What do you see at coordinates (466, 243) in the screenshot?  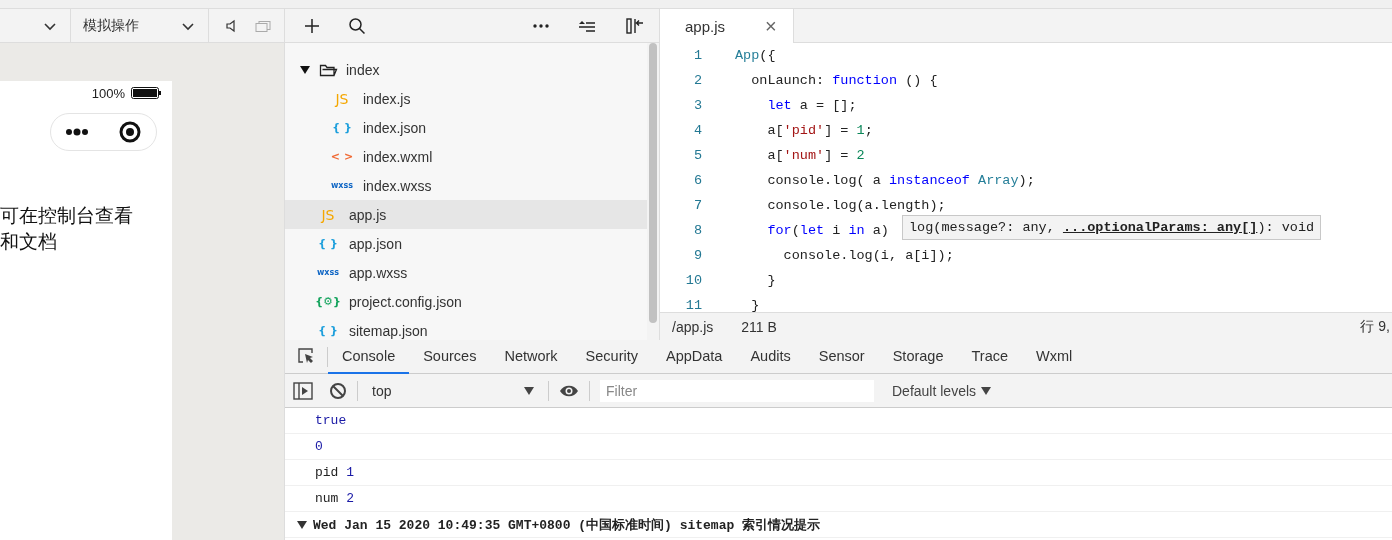 I see `tree-item: { } app.json` at bounding box center [466, 243].